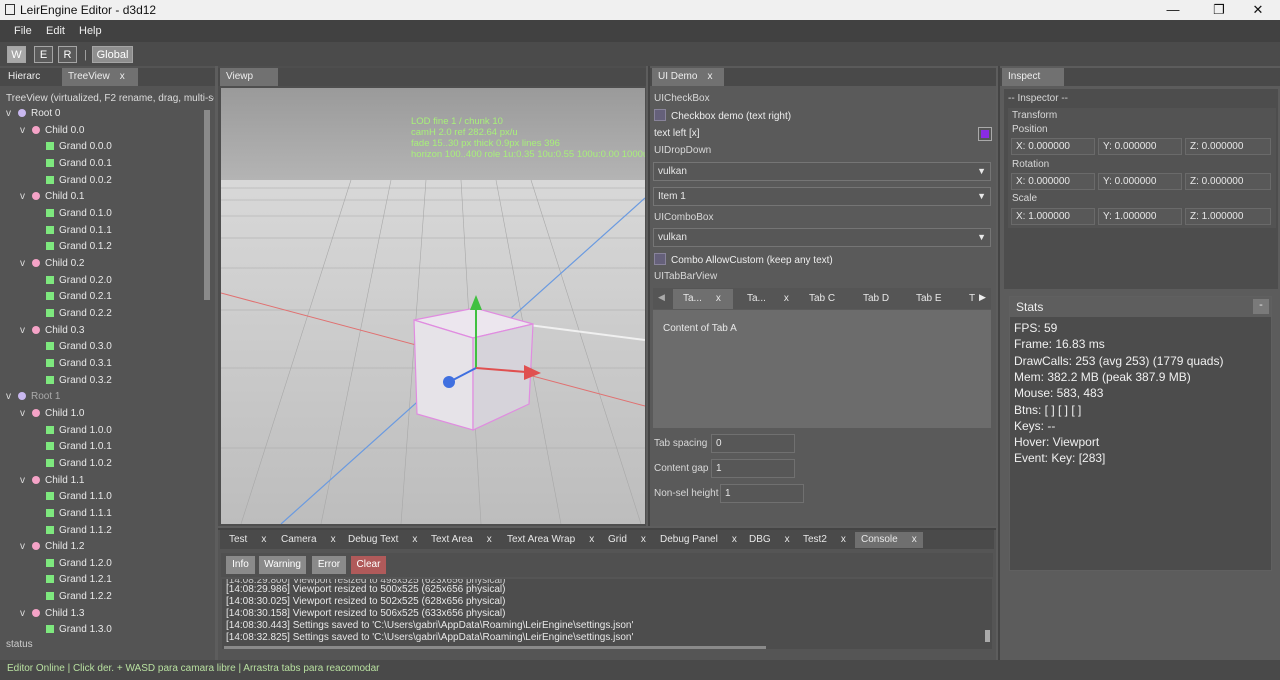 The width and height of the screenshot is (1280, 680). I want to click on tab-viewport: Viewp, so click(249, 77).